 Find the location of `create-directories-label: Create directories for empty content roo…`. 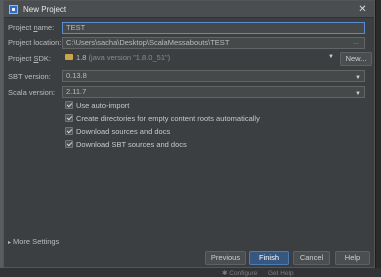

create-directories-label: Create directories for empty content roo… is located at coordinates (168, 118).